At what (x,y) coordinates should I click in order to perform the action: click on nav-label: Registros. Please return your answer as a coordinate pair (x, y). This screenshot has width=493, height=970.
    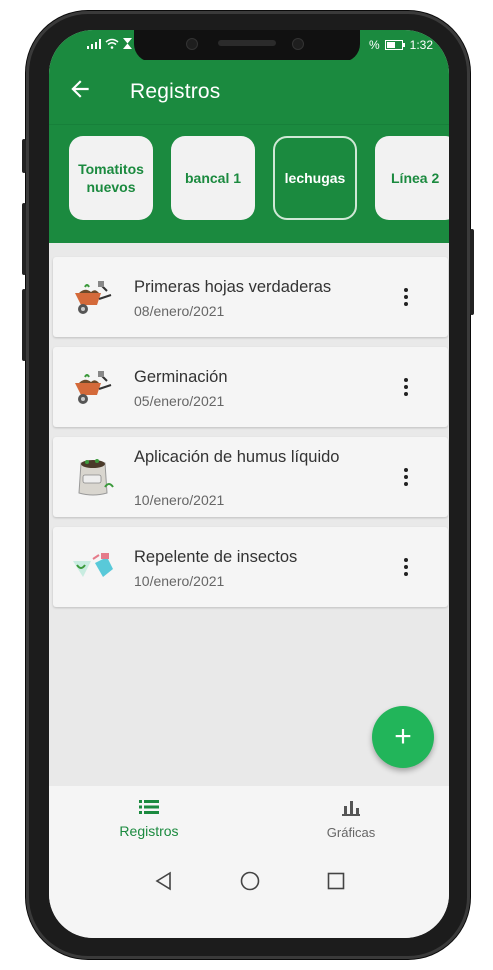
    Looking at the image, I should click on (149, 831).